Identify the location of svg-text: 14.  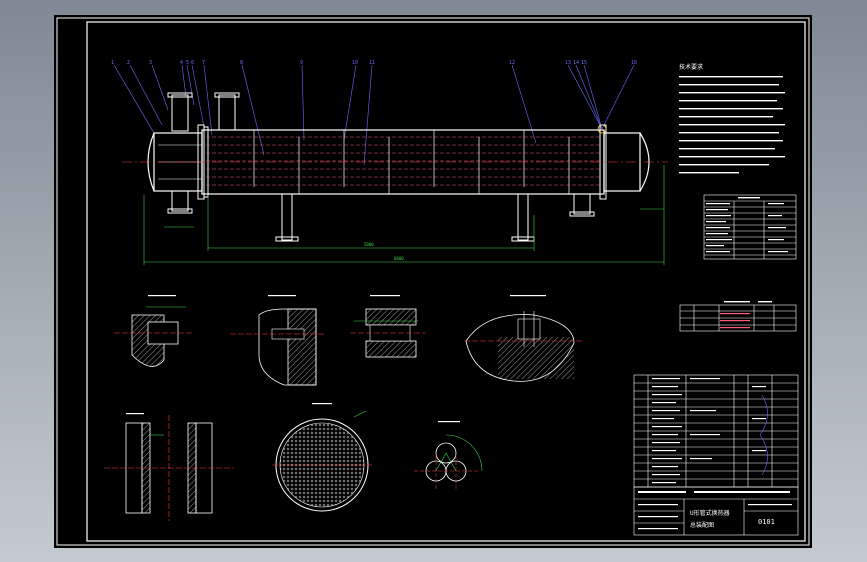
(576, 63).